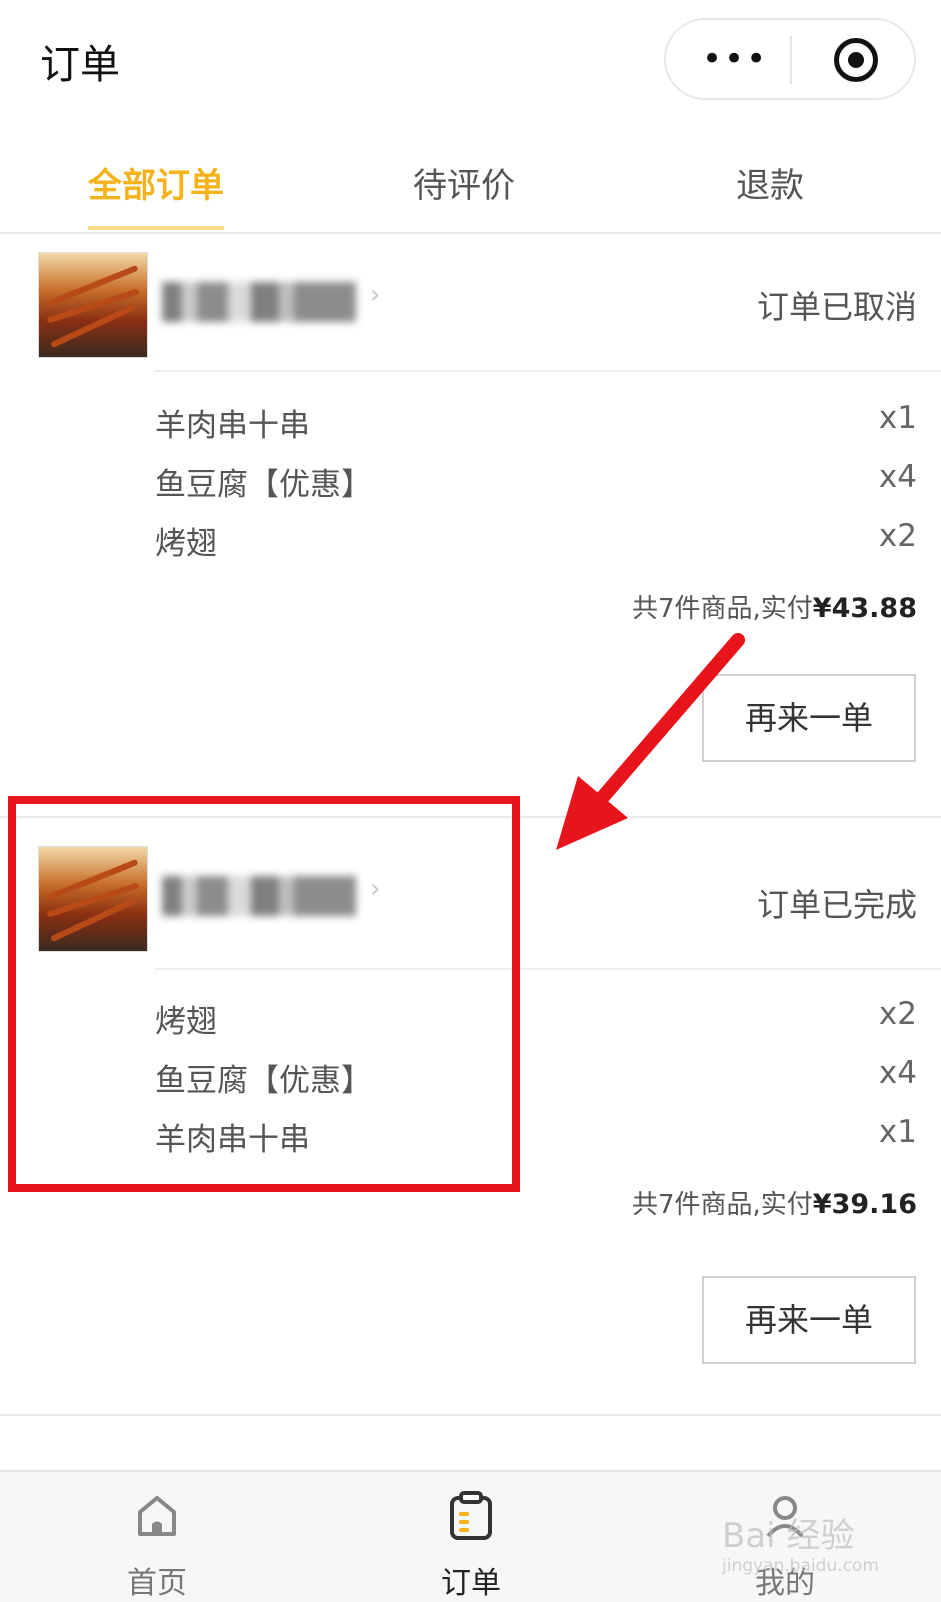 This screenshot has width=941, height=1602. I want to click on order-icon, so click(471, 1515).